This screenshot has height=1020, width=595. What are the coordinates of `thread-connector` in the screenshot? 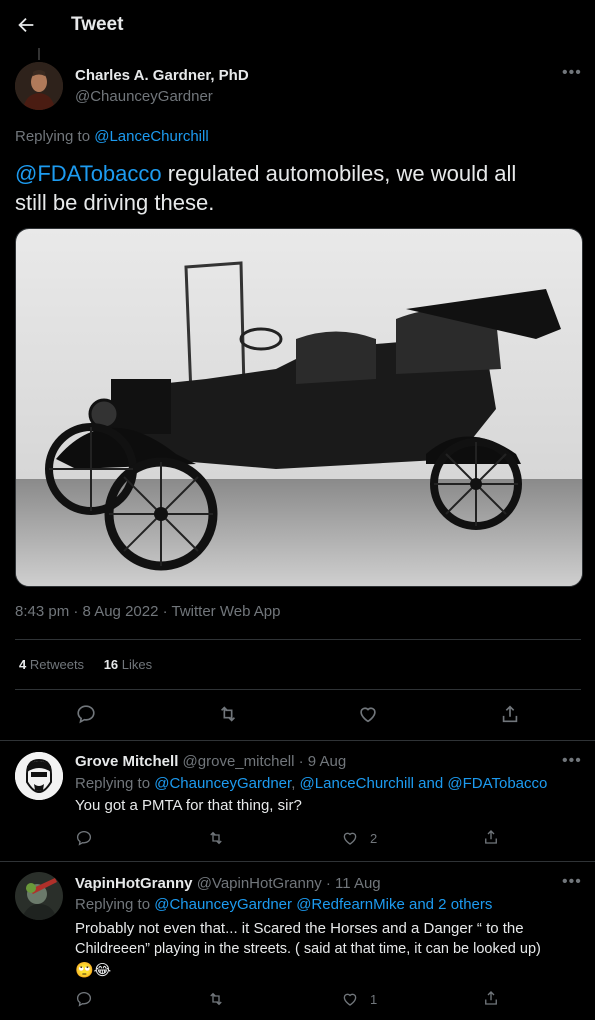 It's located at (39, 54).